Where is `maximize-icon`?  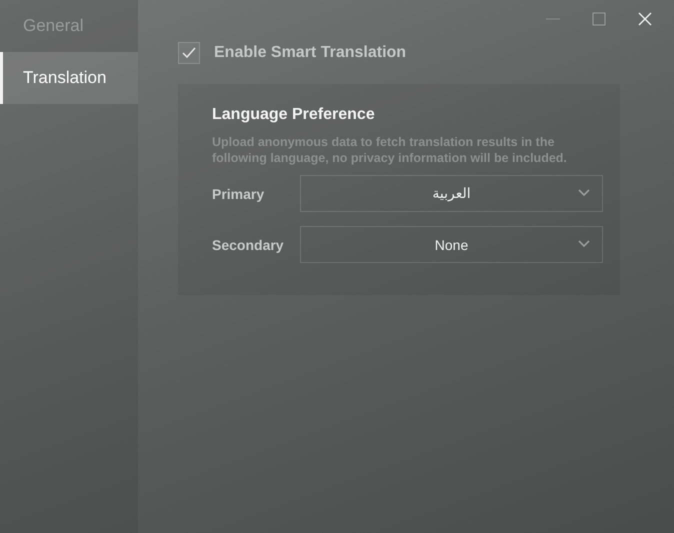
maximize-icon is located at coordinates (599, 19).